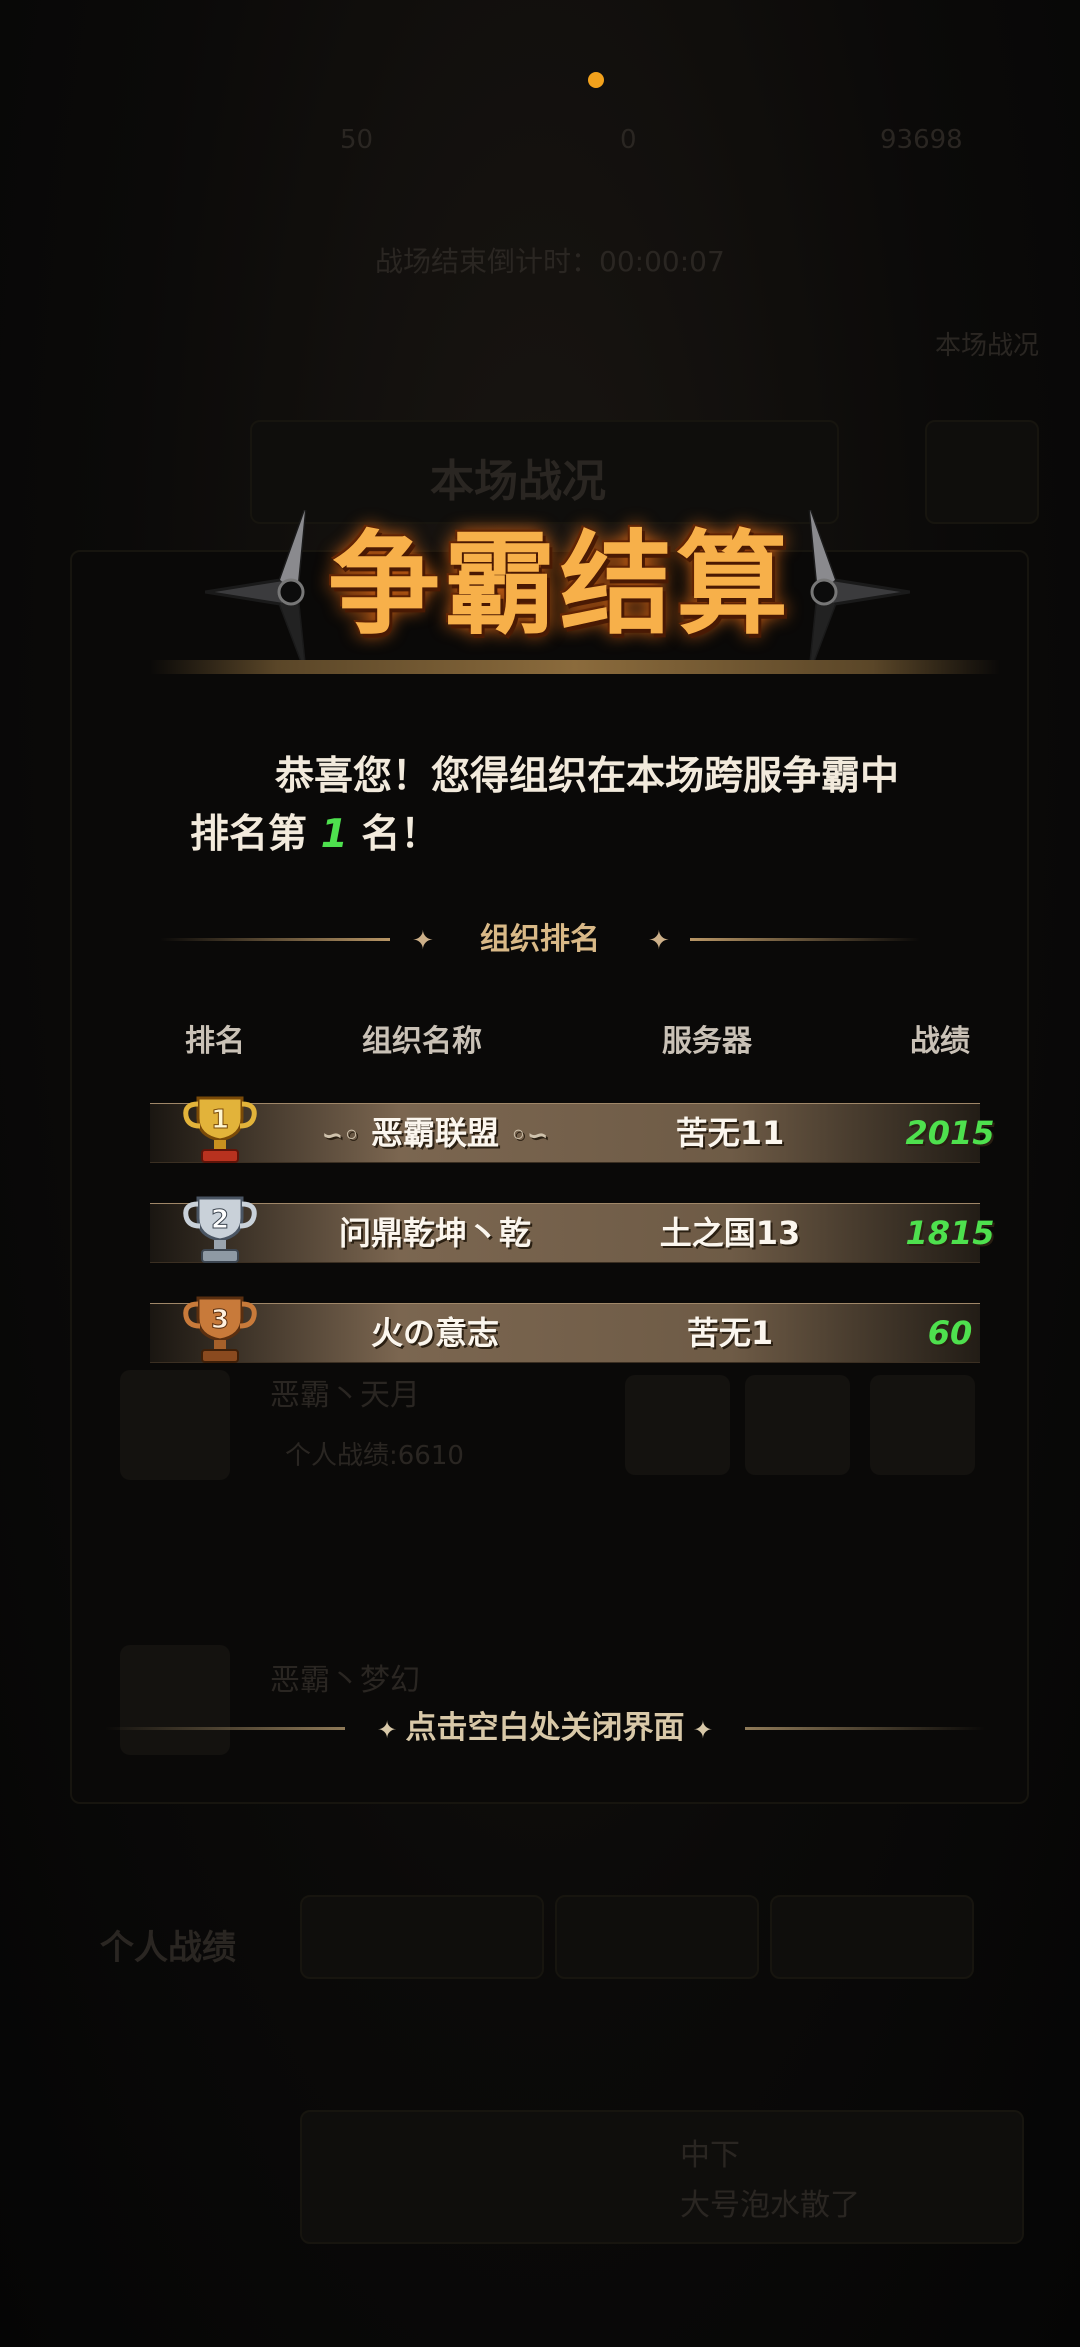 This screenshot has width=1080, height=2347. I want to click on column-header-server: 服务器, so click(707, 1041).